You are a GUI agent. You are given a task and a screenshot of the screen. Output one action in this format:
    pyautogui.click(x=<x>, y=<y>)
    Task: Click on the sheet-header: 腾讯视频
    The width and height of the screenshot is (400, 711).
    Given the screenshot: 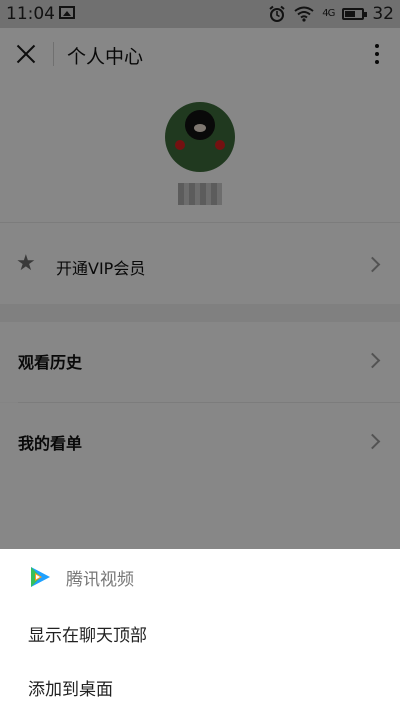 What is the action you would take?
    pyautogui.click(x=81, y=577)
    